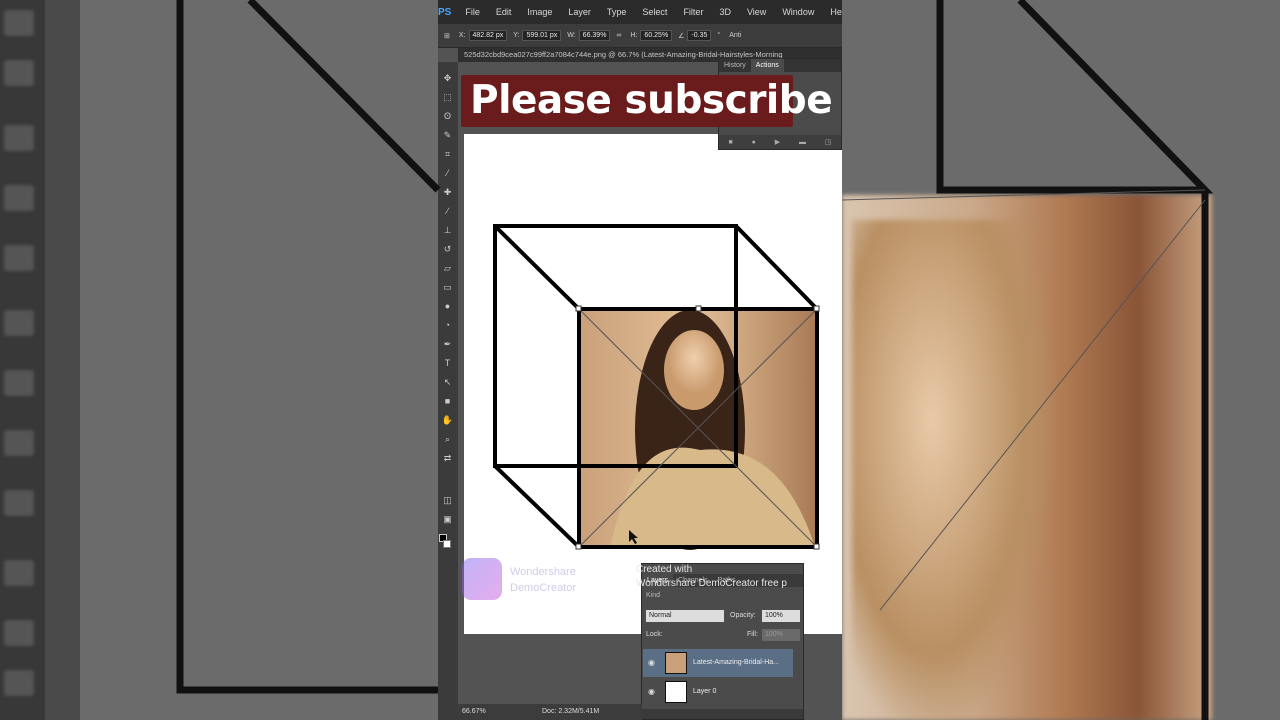  What do you see at coordinates (1042, 405) in the screenshot?
I see `bg-transform-diagonal` at bounding box center [1042, 405].